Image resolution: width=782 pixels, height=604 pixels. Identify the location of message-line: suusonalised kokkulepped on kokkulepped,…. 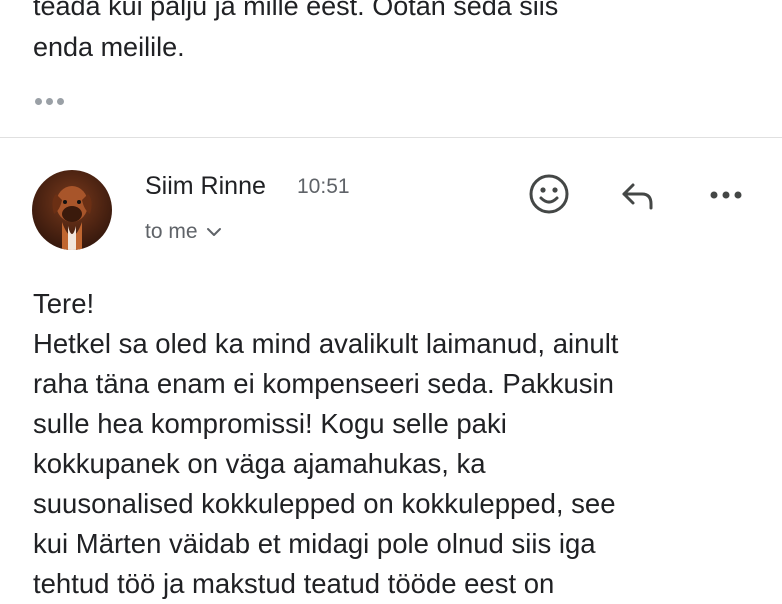
(324, 503).